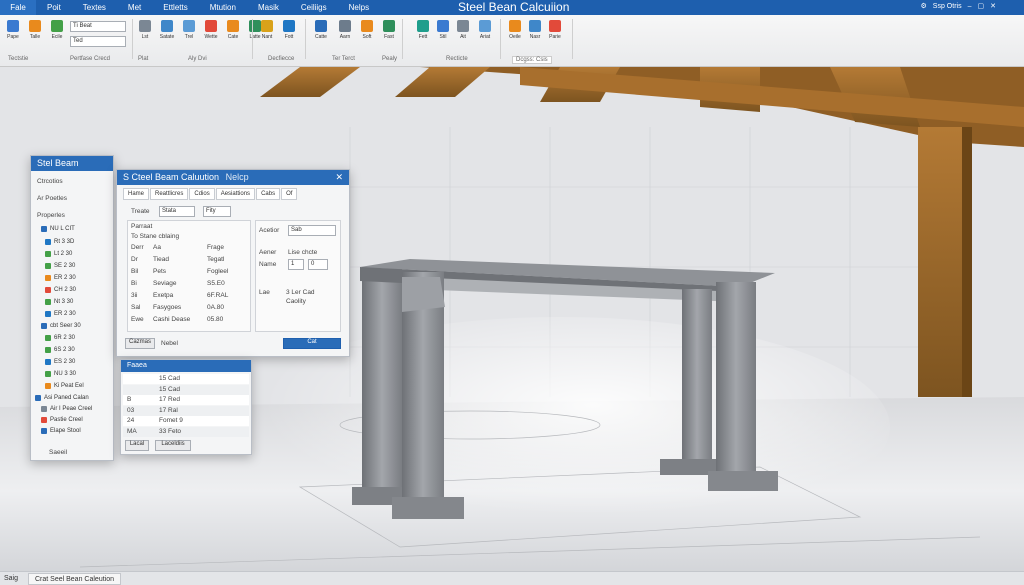 The height and width of the screenshot is (585, 1024). I want to click on name-label: Name, so click(268, 264).